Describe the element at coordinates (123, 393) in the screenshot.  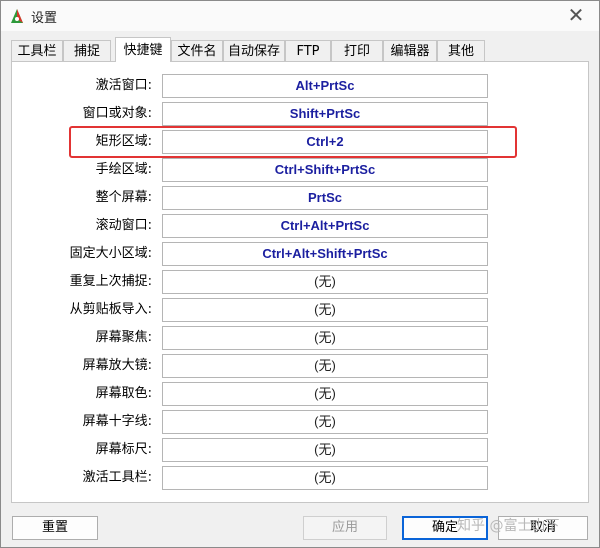
I see `shortcut-label: 屏幕取色:` at that location.